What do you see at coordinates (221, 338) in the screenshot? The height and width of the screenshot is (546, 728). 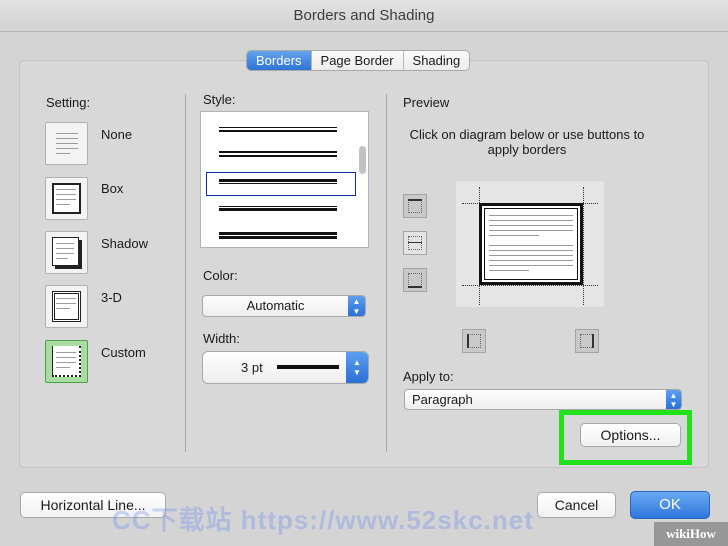 I see `width-heading: Width:` at bounding box center [221, 338].